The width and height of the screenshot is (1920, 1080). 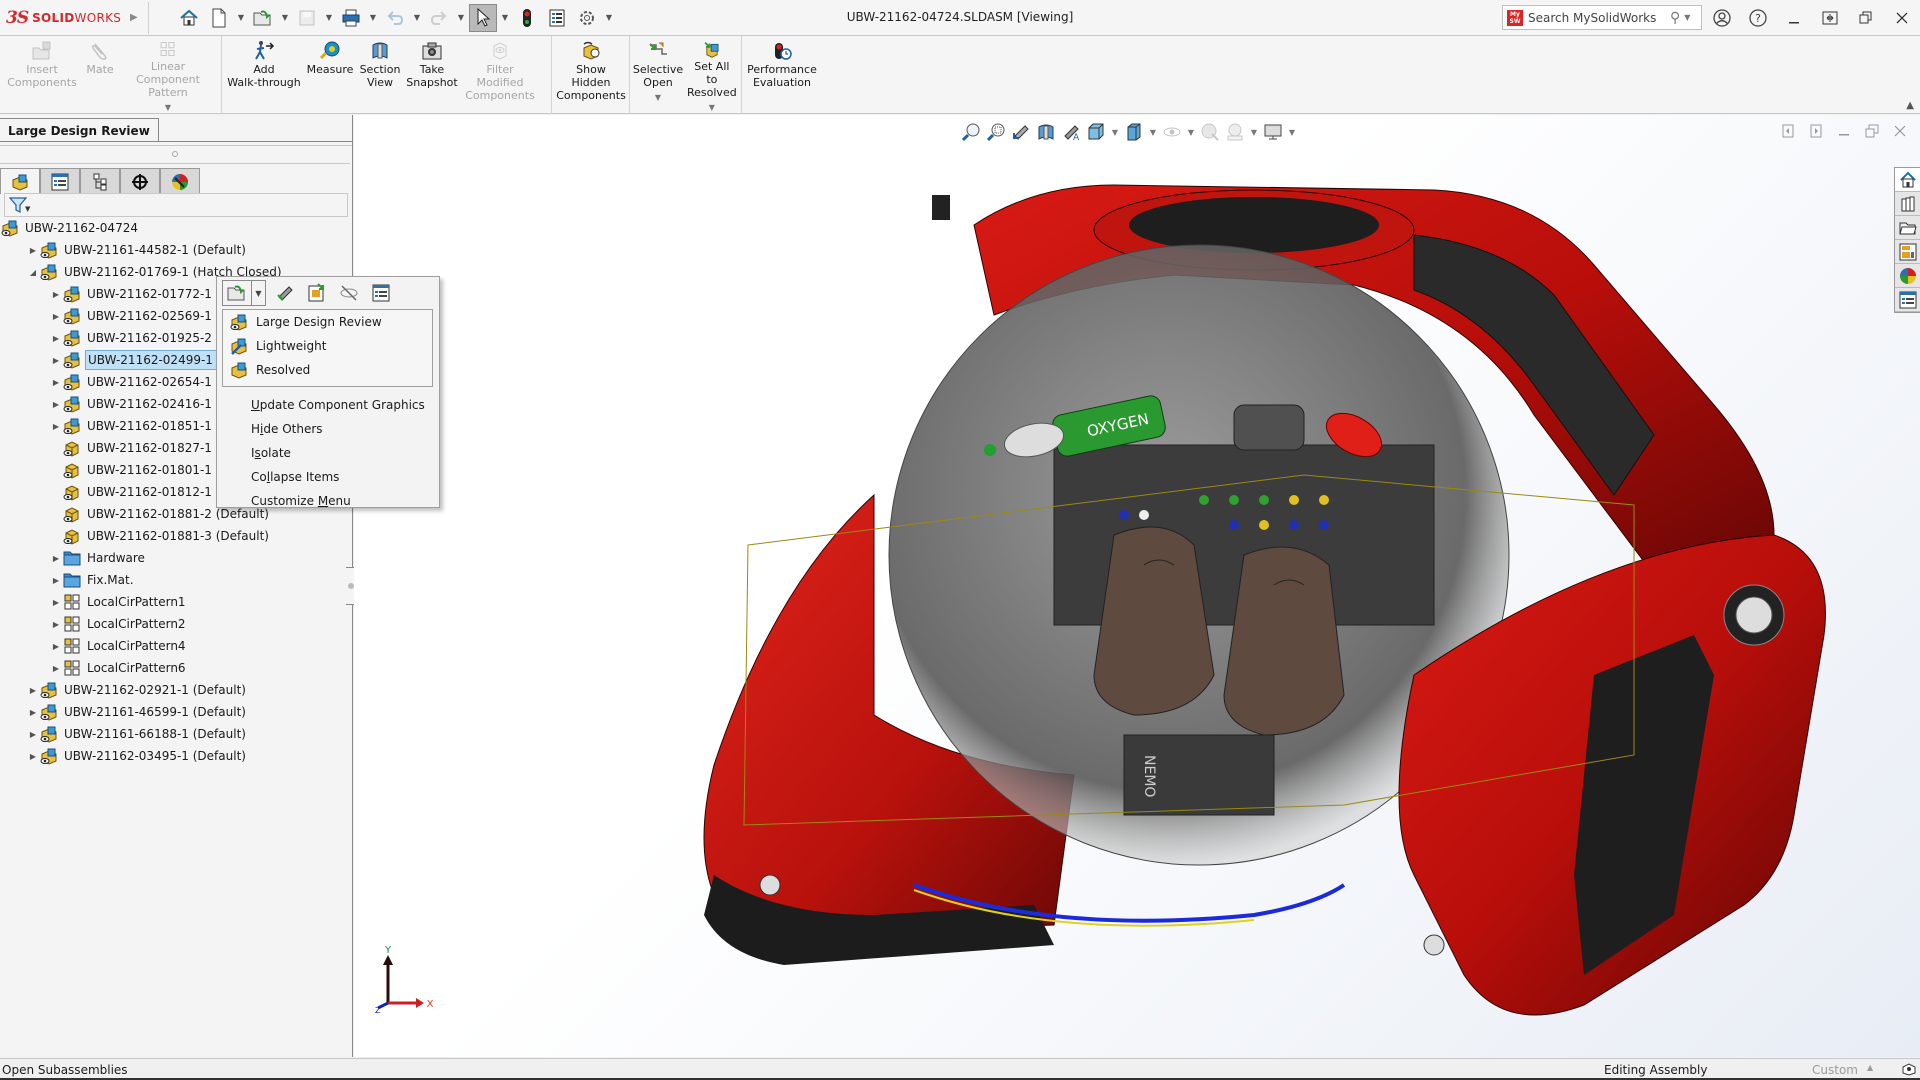 I want to click on mate-button: Mate, so click(x=100, y=75).